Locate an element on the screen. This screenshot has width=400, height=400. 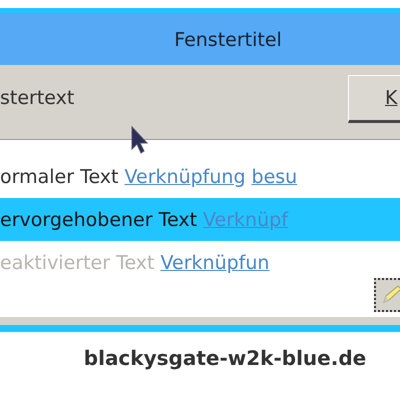
window-title: Fenstertitel is located at coordinates (228, 39).